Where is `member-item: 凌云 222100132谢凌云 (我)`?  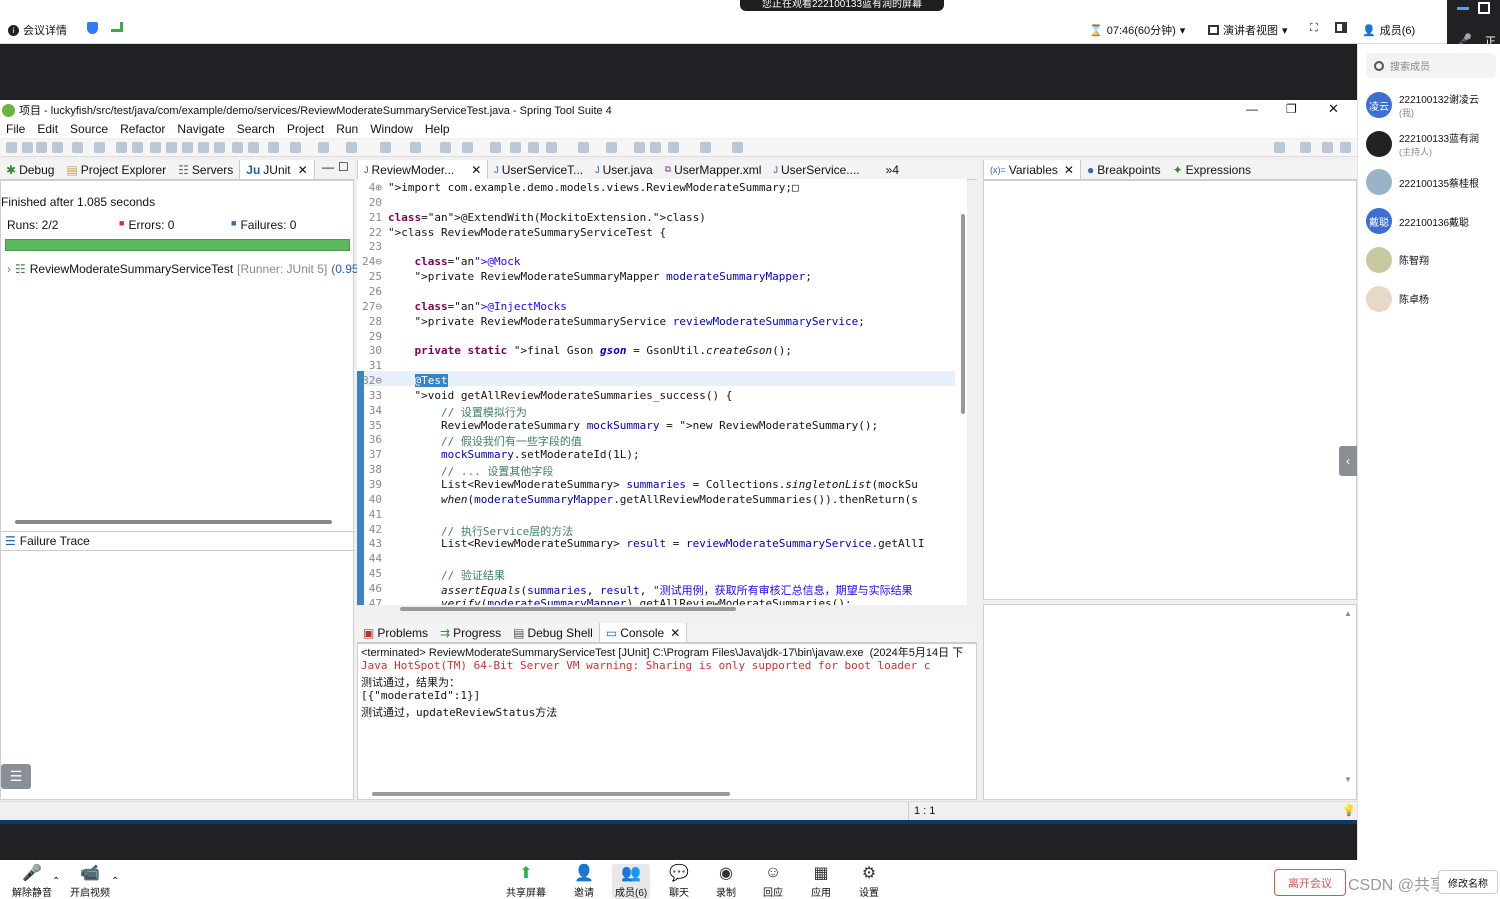
member-item: 凌云 222100132谢凌云 (我) is located at coordinates (1431, 105).